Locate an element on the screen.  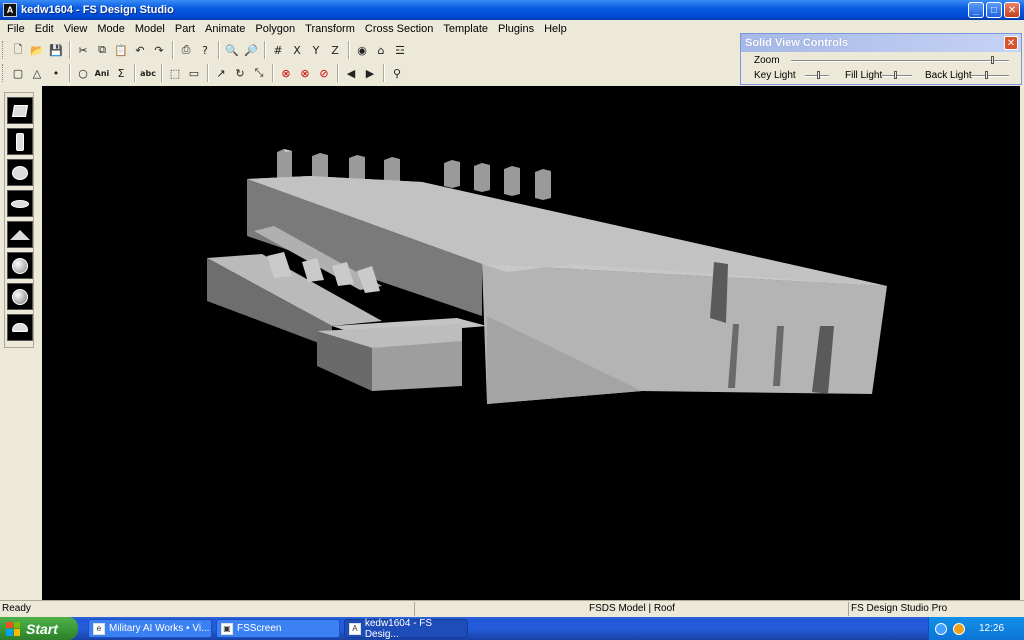
status-ready: Ready is located at coordinates (16, 608).